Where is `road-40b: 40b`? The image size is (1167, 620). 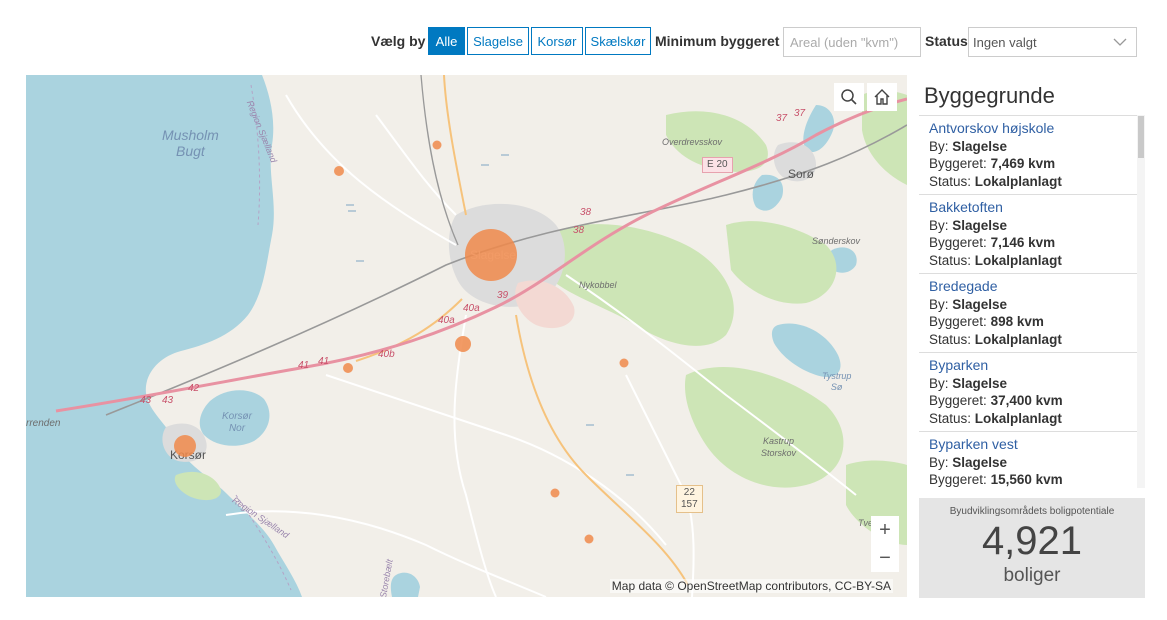
road-40b: 40b is located at coordinates (386, 354).